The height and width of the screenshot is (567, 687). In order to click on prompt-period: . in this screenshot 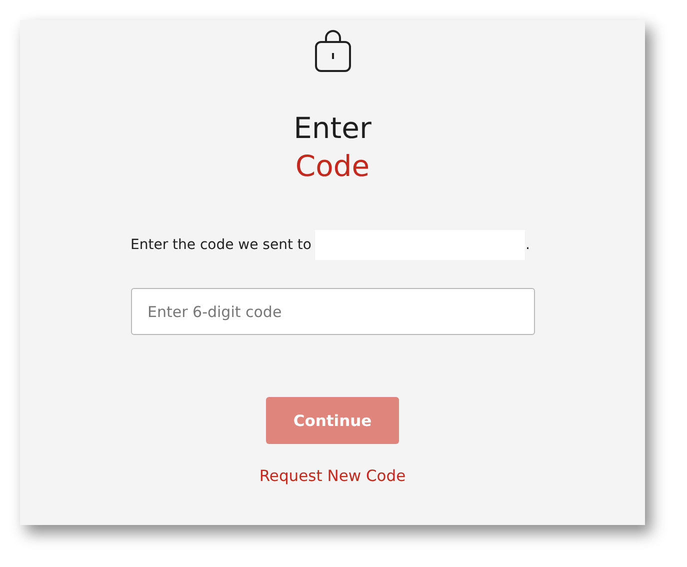, I will do `click(527, 245)`.